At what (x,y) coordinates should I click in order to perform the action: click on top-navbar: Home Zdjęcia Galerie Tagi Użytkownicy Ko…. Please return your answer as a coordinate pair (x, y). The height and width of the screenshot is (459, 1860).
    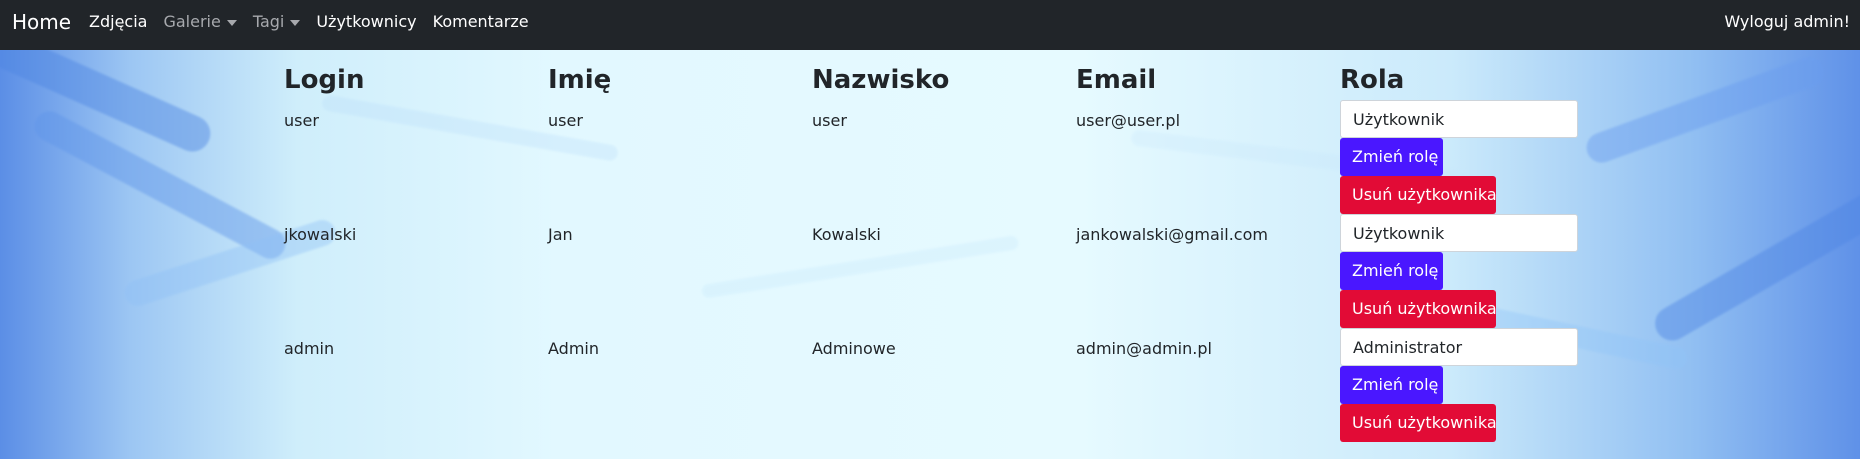
    Looking at the image, I should click on (930, 25).